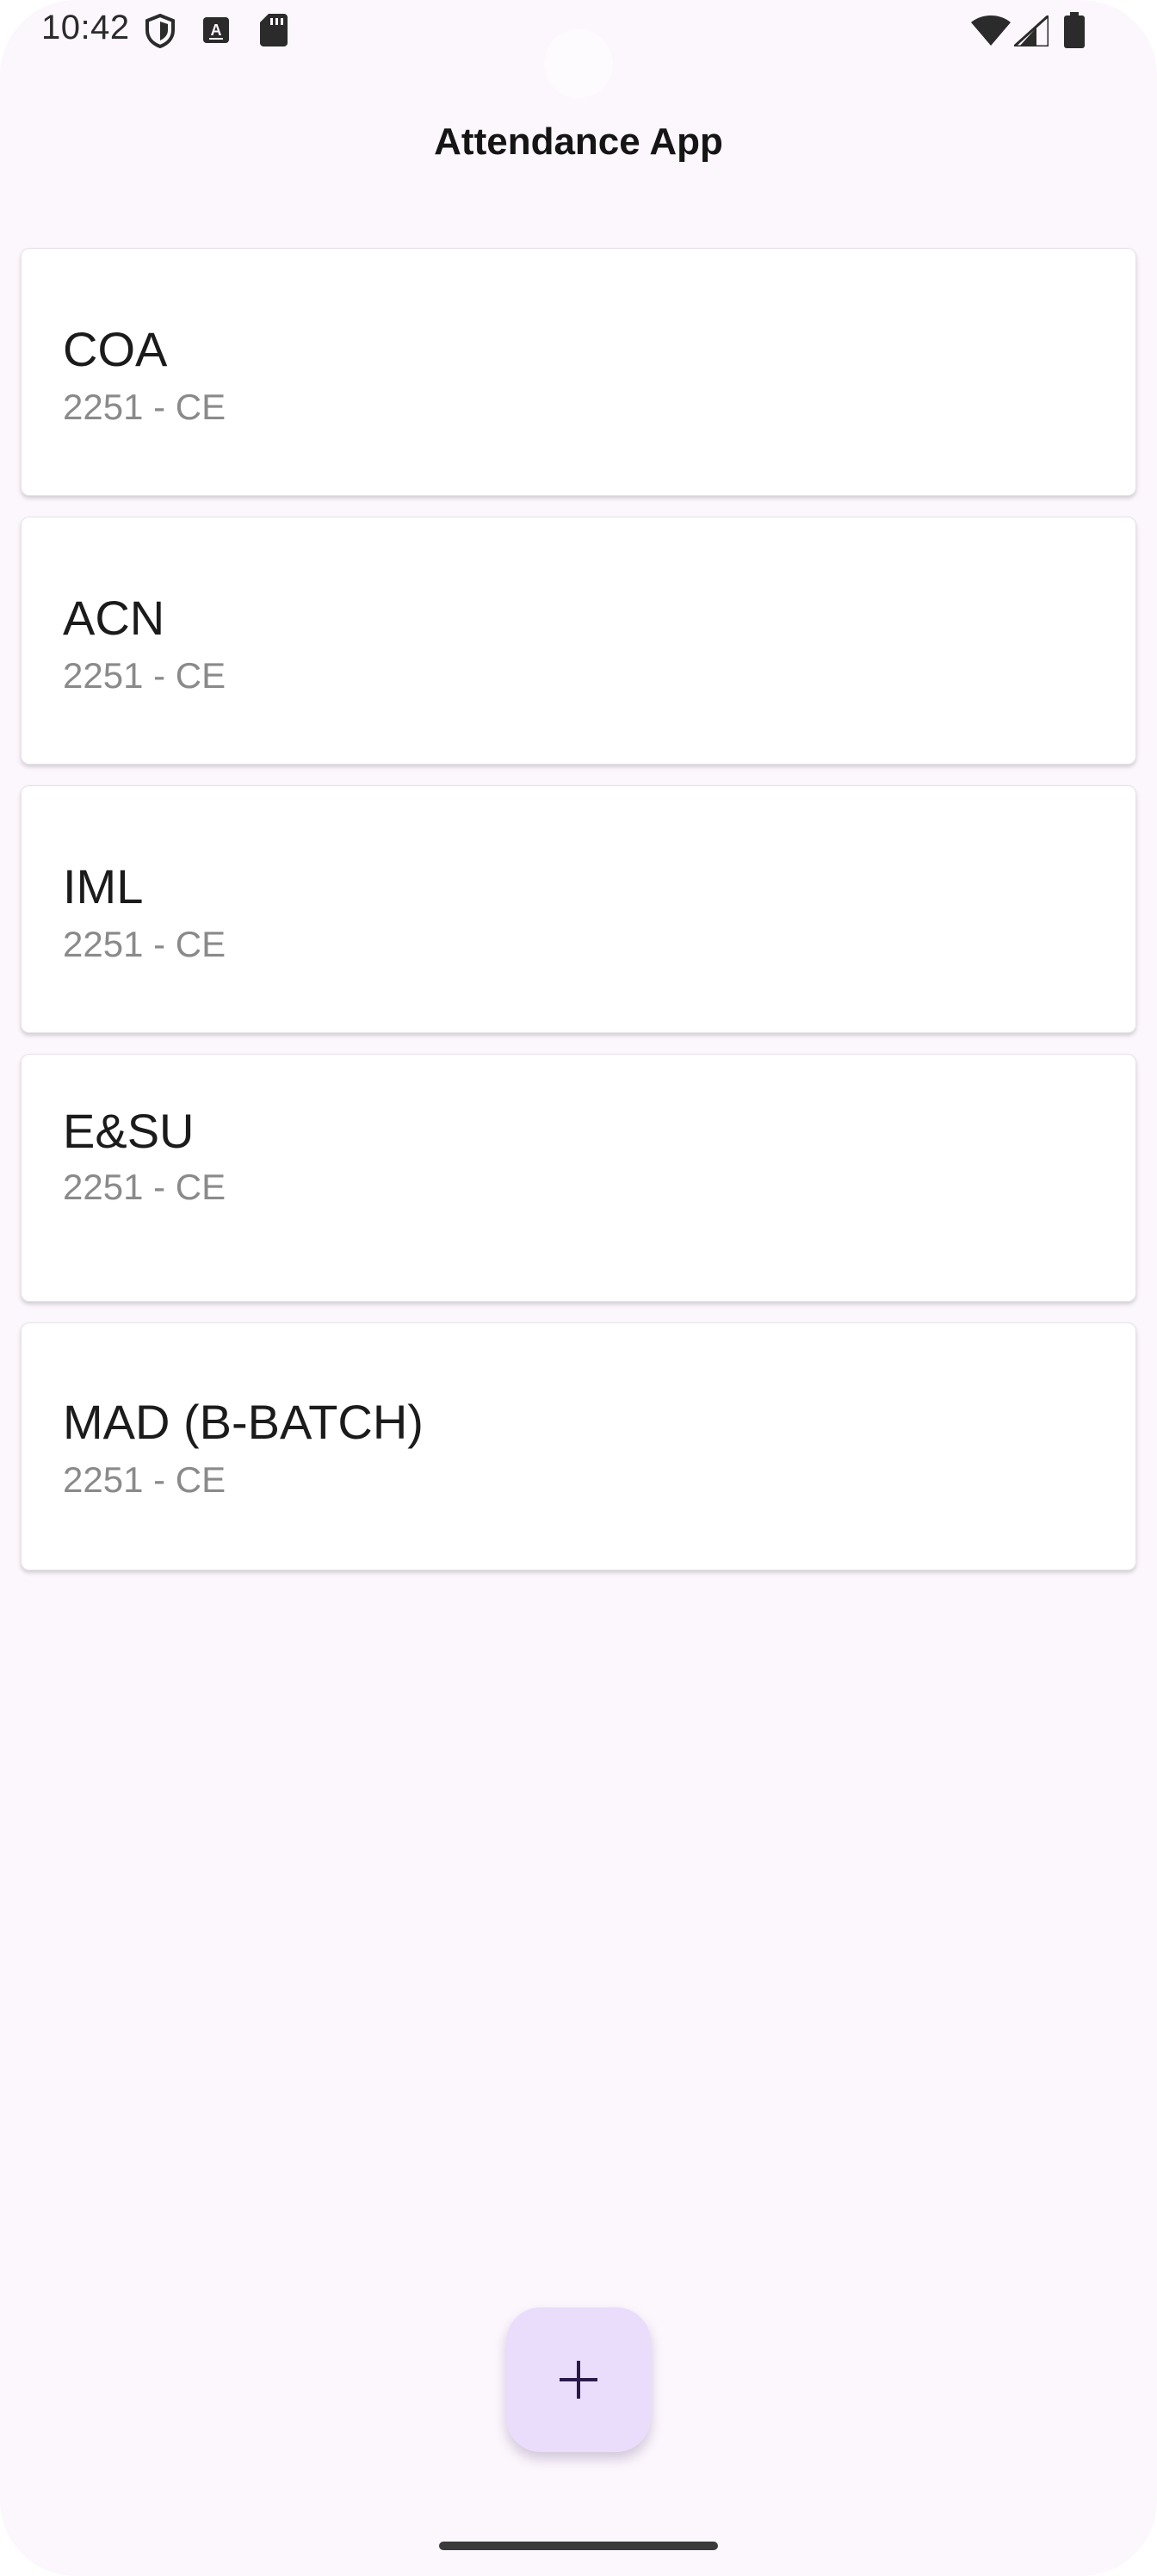 The image size is (1157, 2576). What do you see at coordinates (579, 909) in the screenshot?
I see `course-card: IML 2251 - CE` at bounding box center [579, 909].